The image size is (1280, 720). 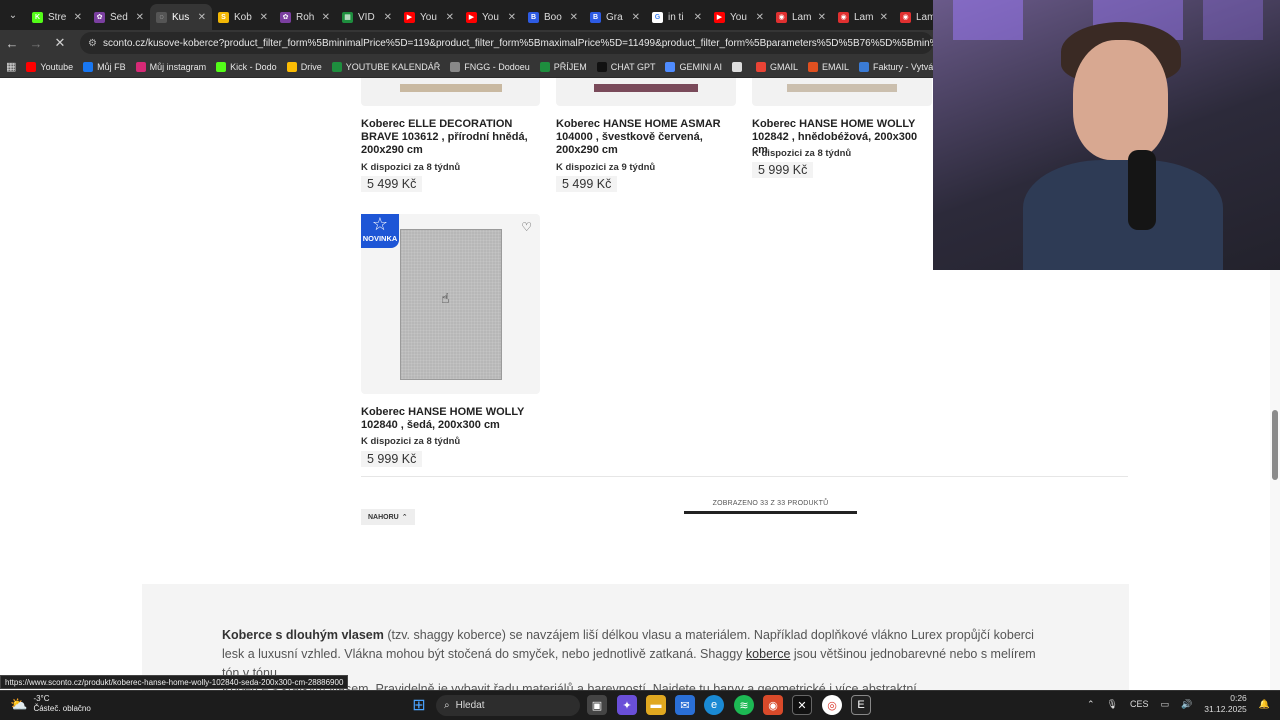 What do you see at coordinates (828, 66) in the screenshot?
I see `bookmark-item: EMAIL` at bounding box center [828, 66].